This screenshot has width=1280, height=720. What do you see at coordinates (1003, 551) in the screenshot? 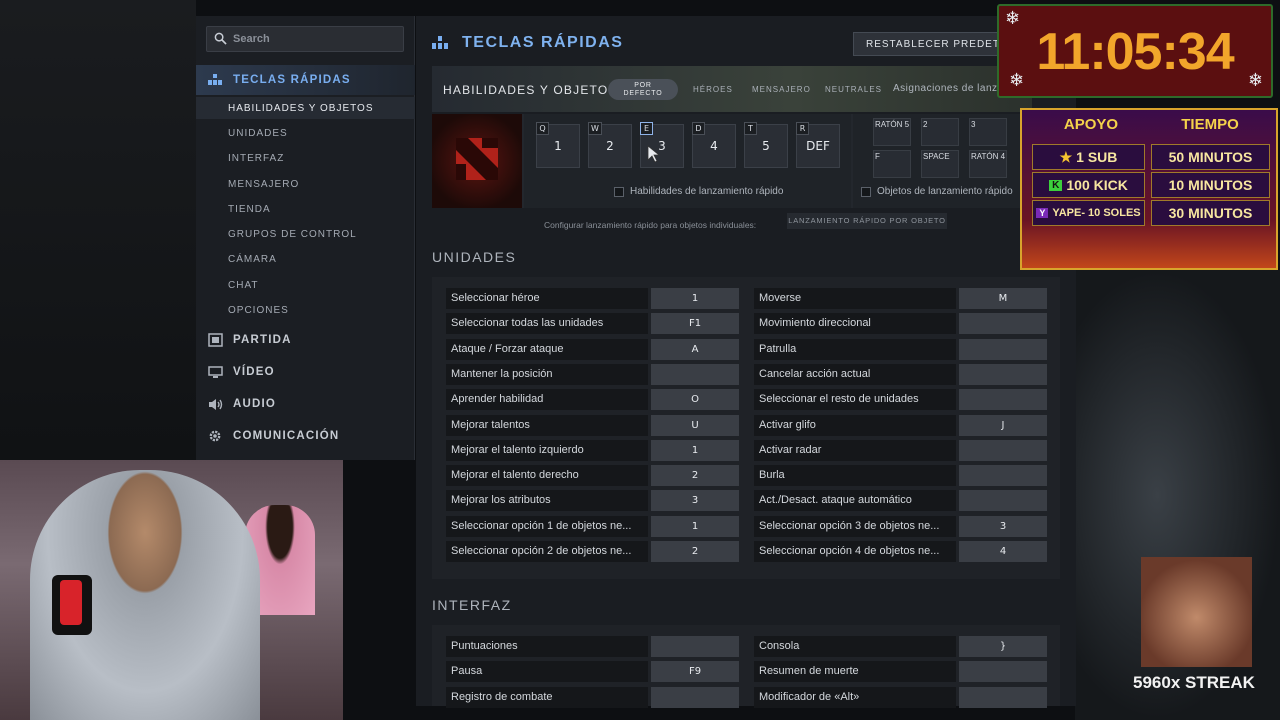
I see `hotkey-binding-button: 4` at bounding box center [1003, 551].